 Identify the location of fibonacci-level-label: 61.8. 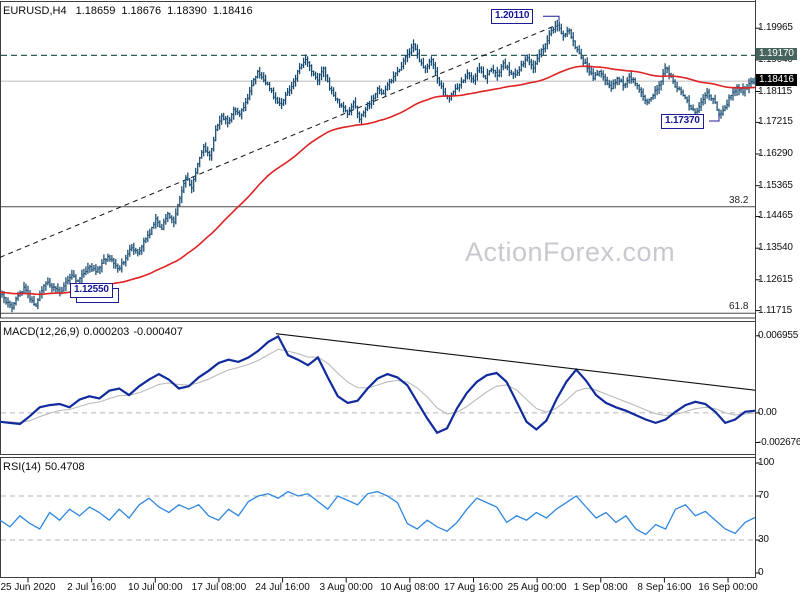
(739, 307).